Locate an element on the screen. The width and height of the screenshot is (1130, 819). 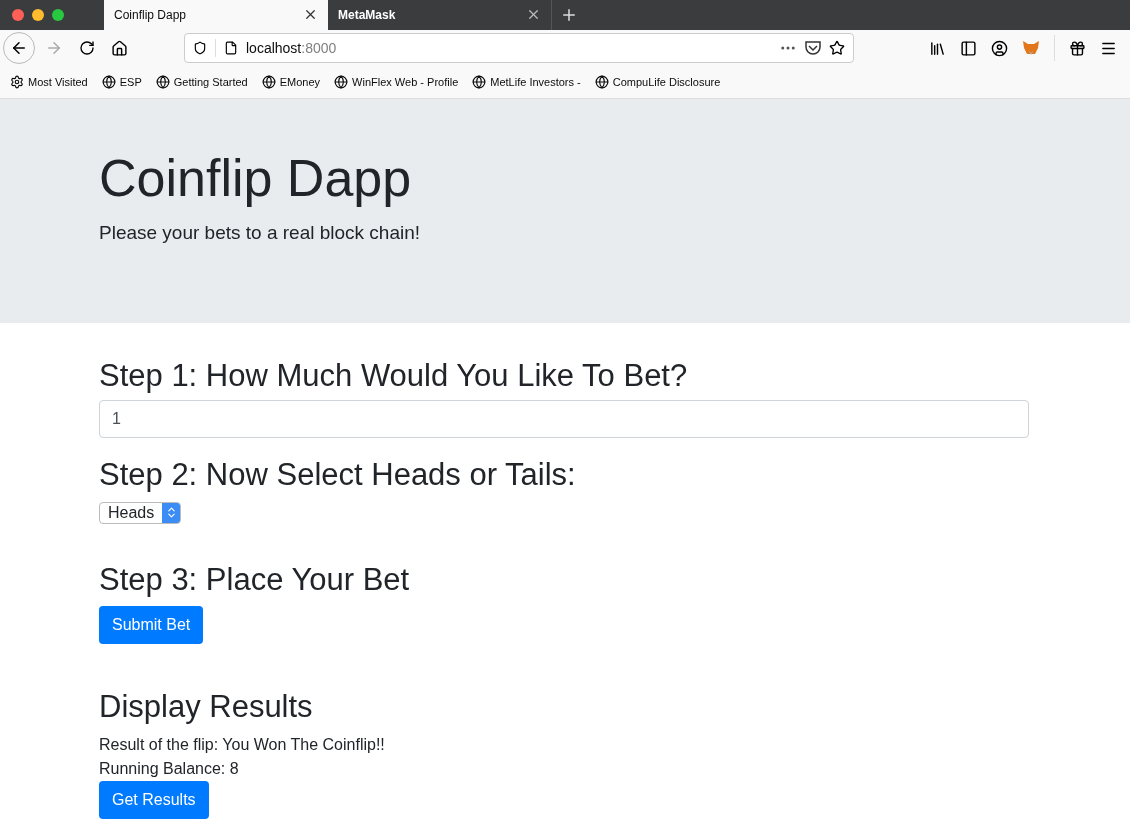
bookmark-link: EMoney is located at coordinates (291, 82).